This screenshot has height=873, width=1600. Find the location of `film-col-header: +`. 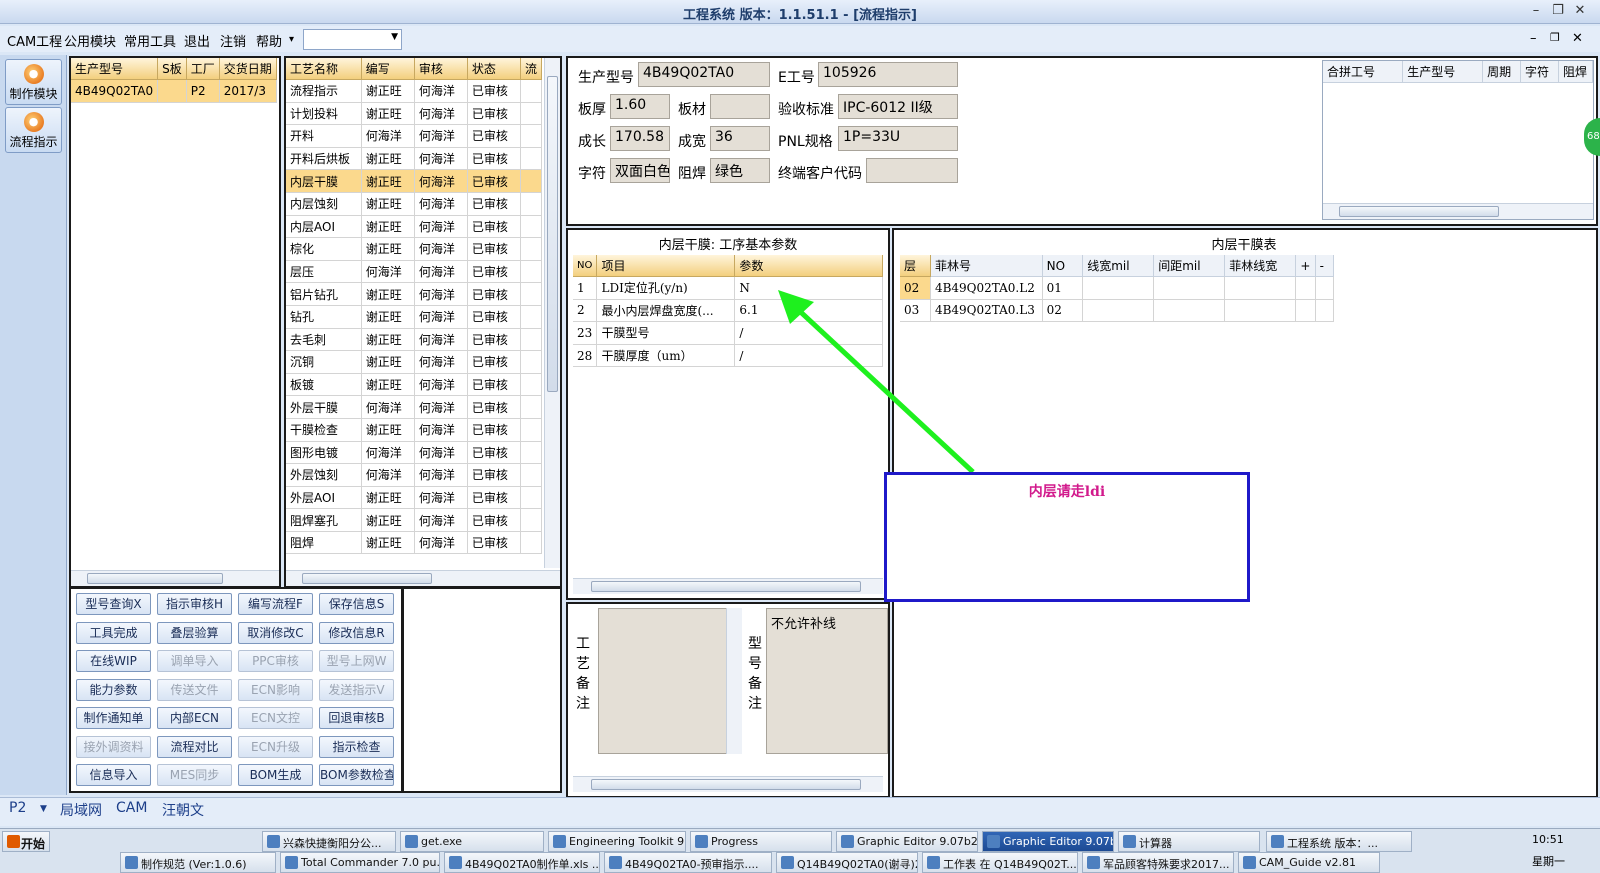

film-col-header: + is located at coordinates (1305, 266).